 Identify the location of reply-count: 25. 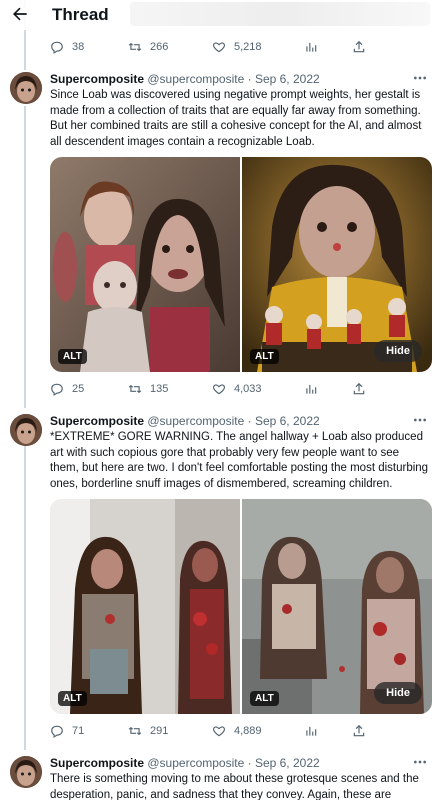
(78, 389).